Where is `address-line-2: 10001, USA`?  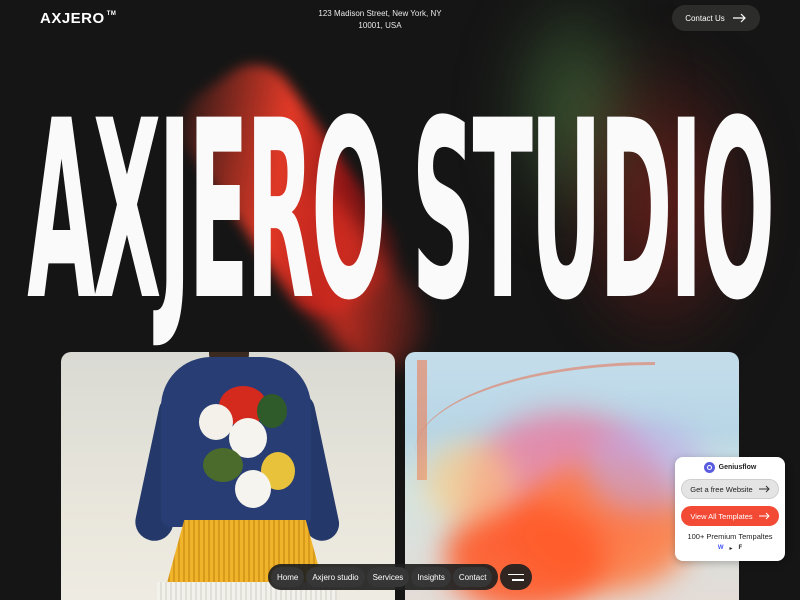 address-line-2: 10001, USA is located at coordinates (380, 25).